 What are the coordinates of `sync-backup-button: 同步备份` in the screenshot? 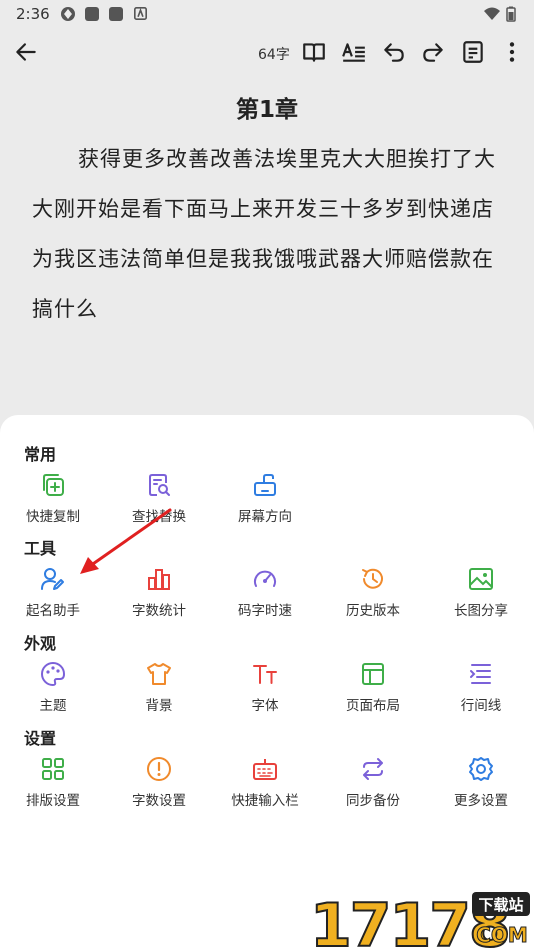 It's located at (373, 785).